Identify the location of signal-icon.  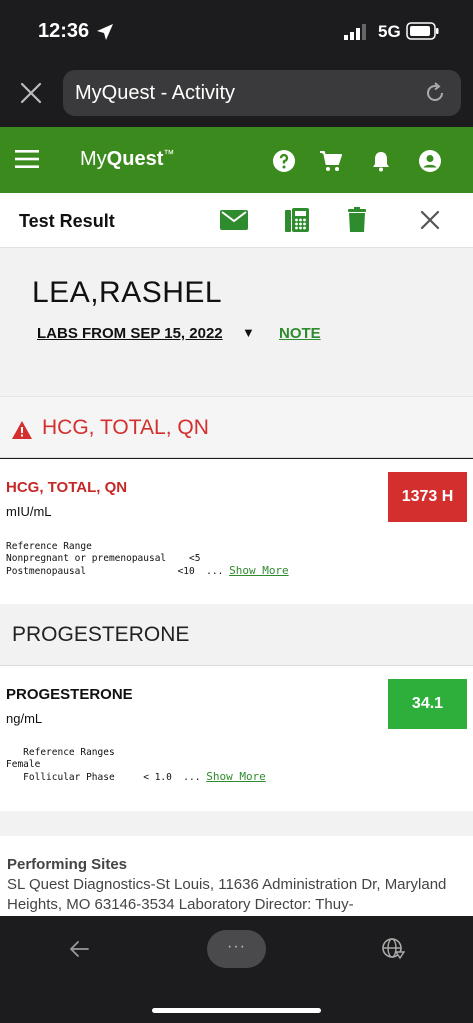
(355, 32).